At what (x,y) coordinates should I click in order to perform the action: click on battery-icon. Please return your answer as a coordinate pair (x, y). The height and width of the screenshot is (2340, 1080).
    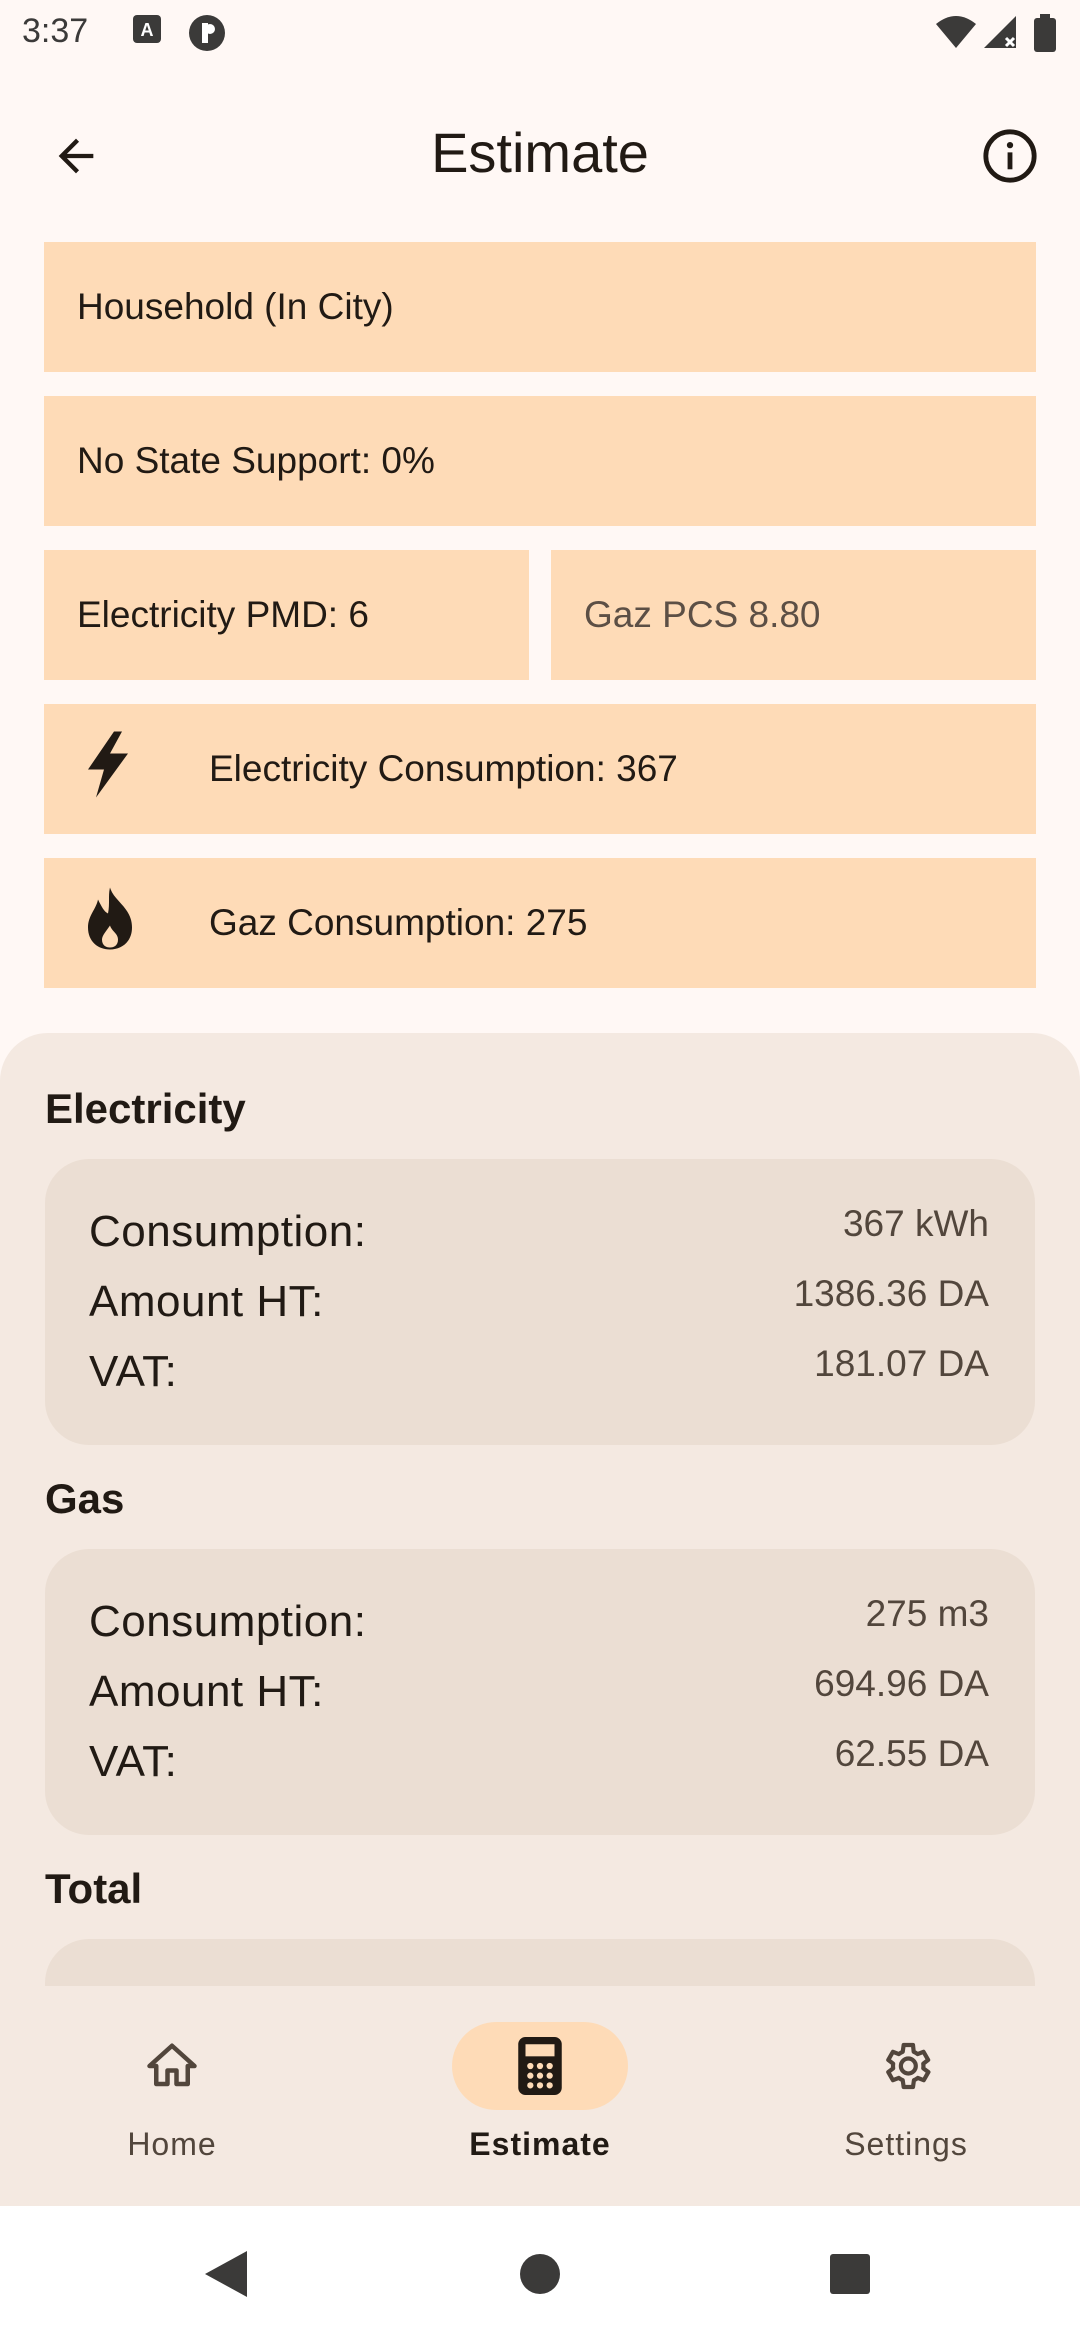
    Looking at the image, I should click on (1045, 35).